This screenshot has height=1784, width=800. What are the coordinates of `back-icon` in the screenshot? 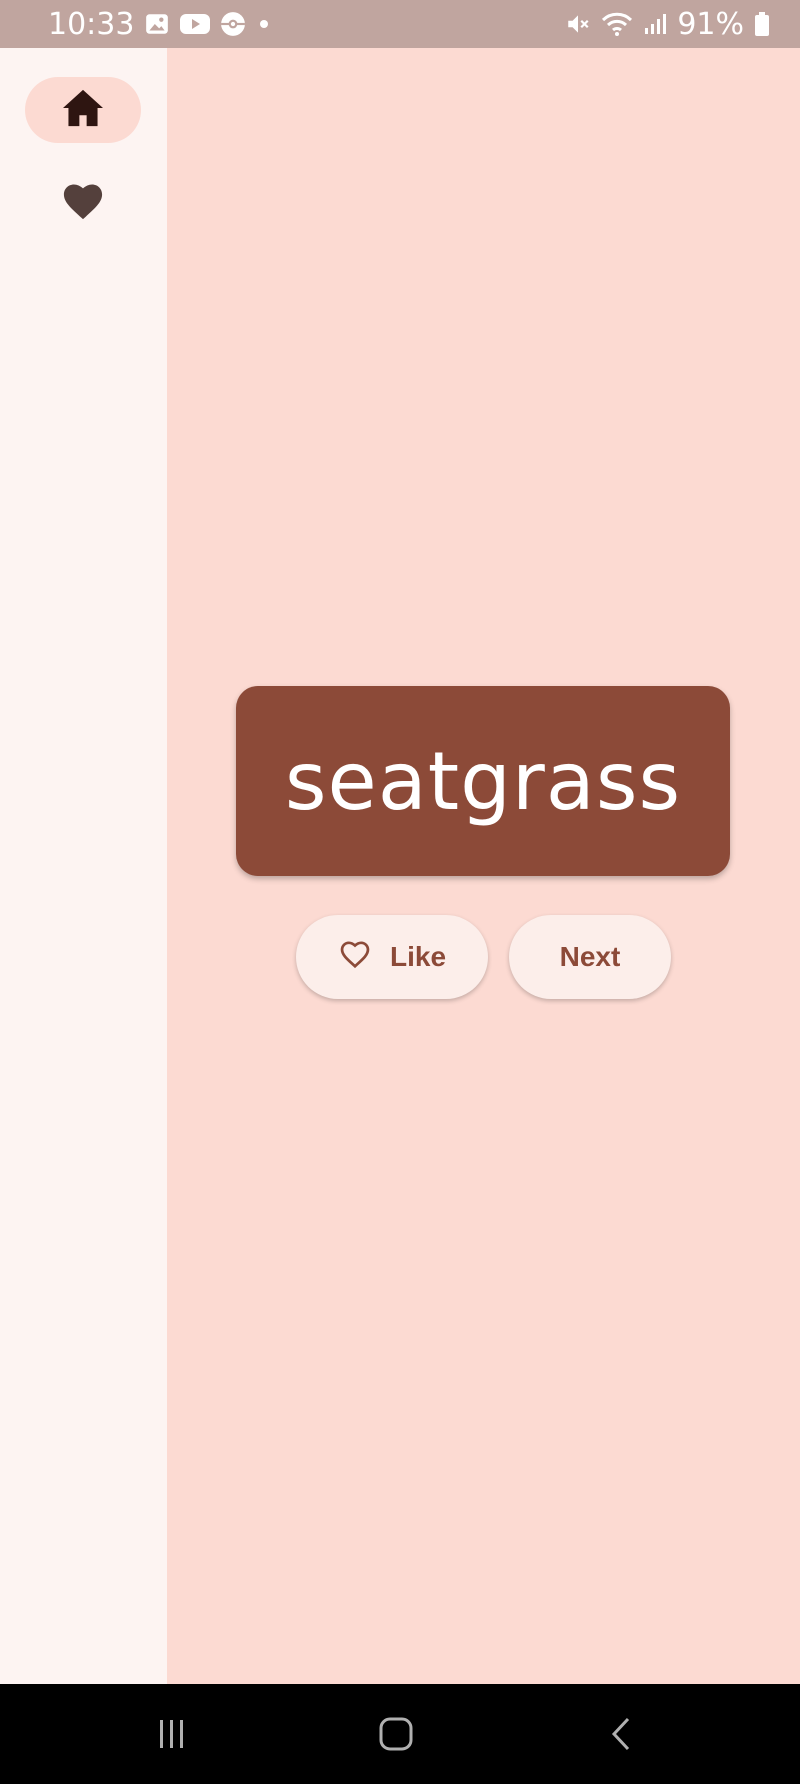 It's located at (622, 1736).